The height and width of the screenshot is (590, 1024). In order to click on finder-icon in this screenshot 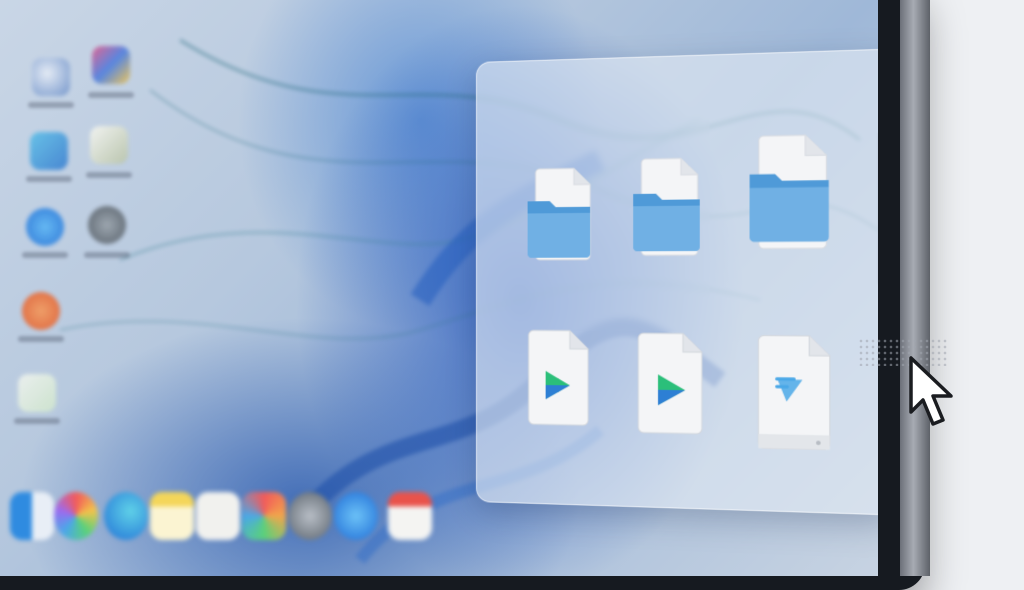, I will do `click(32, 516)`.